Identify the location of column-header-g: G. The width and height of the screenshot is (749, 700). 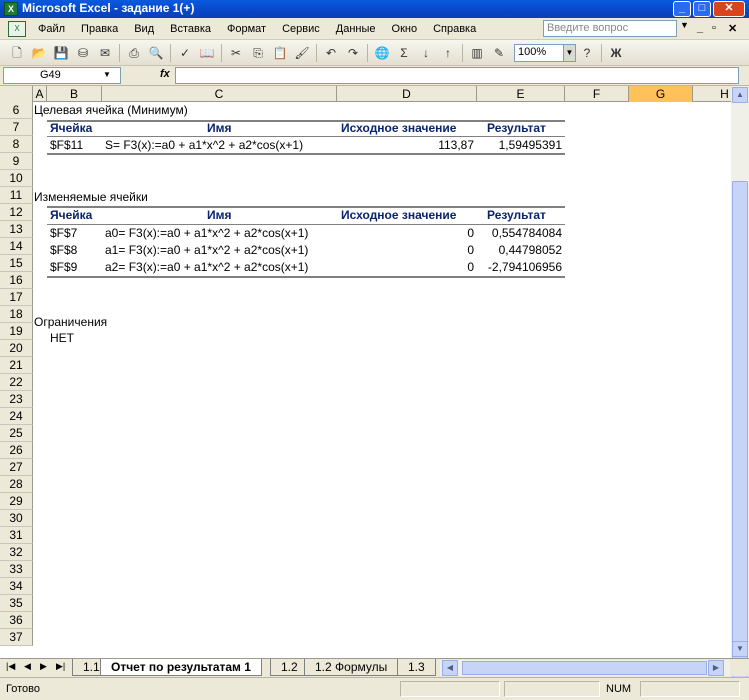
(661, 94).